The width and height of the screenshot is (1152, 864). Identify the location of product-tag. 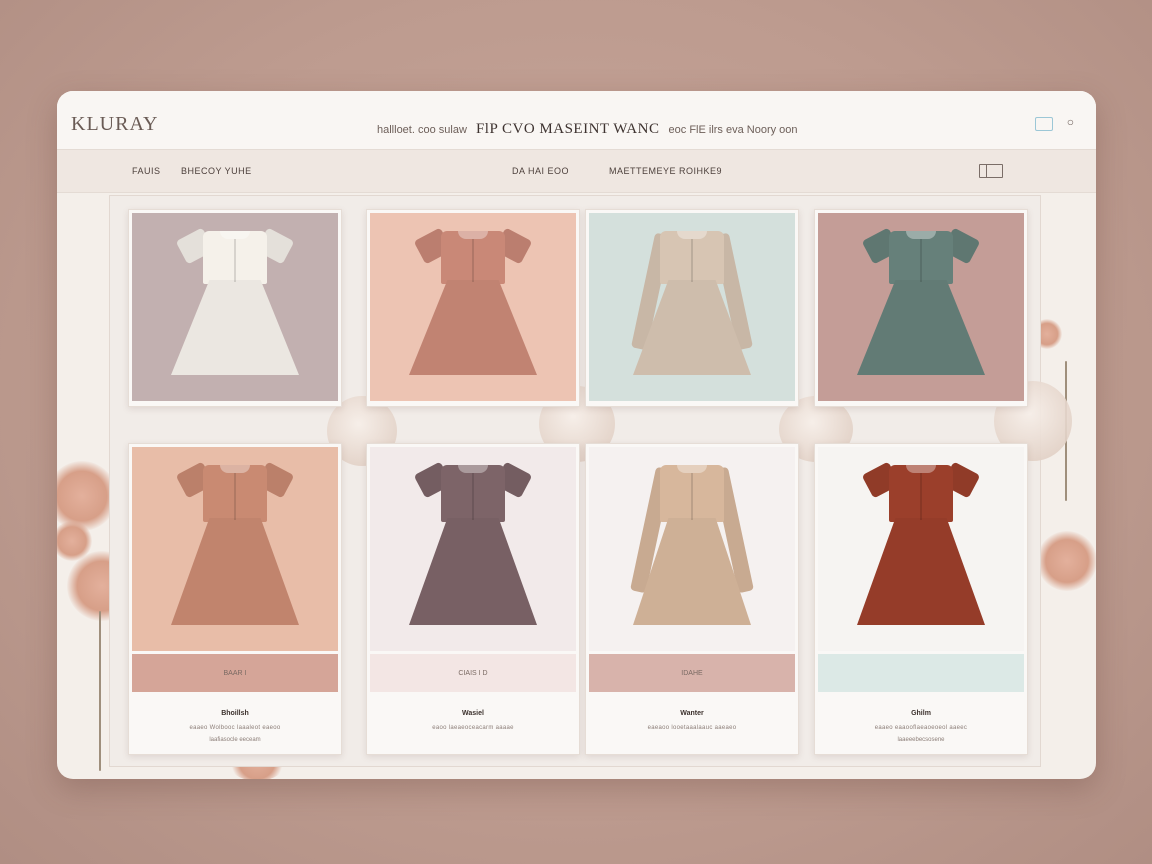
(921, 673).